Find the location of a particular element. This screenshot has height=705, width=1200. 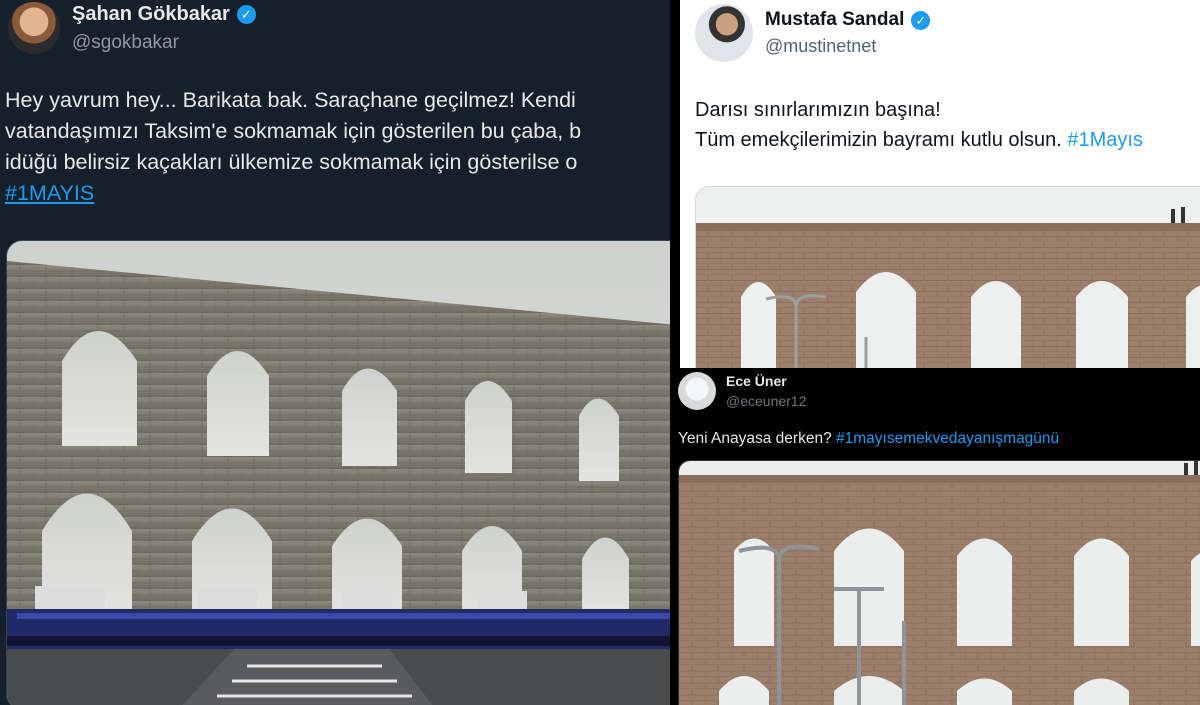

user-names: Mustafa Sandal ✓ @mustinetnet is located at coordinates (848, 33).